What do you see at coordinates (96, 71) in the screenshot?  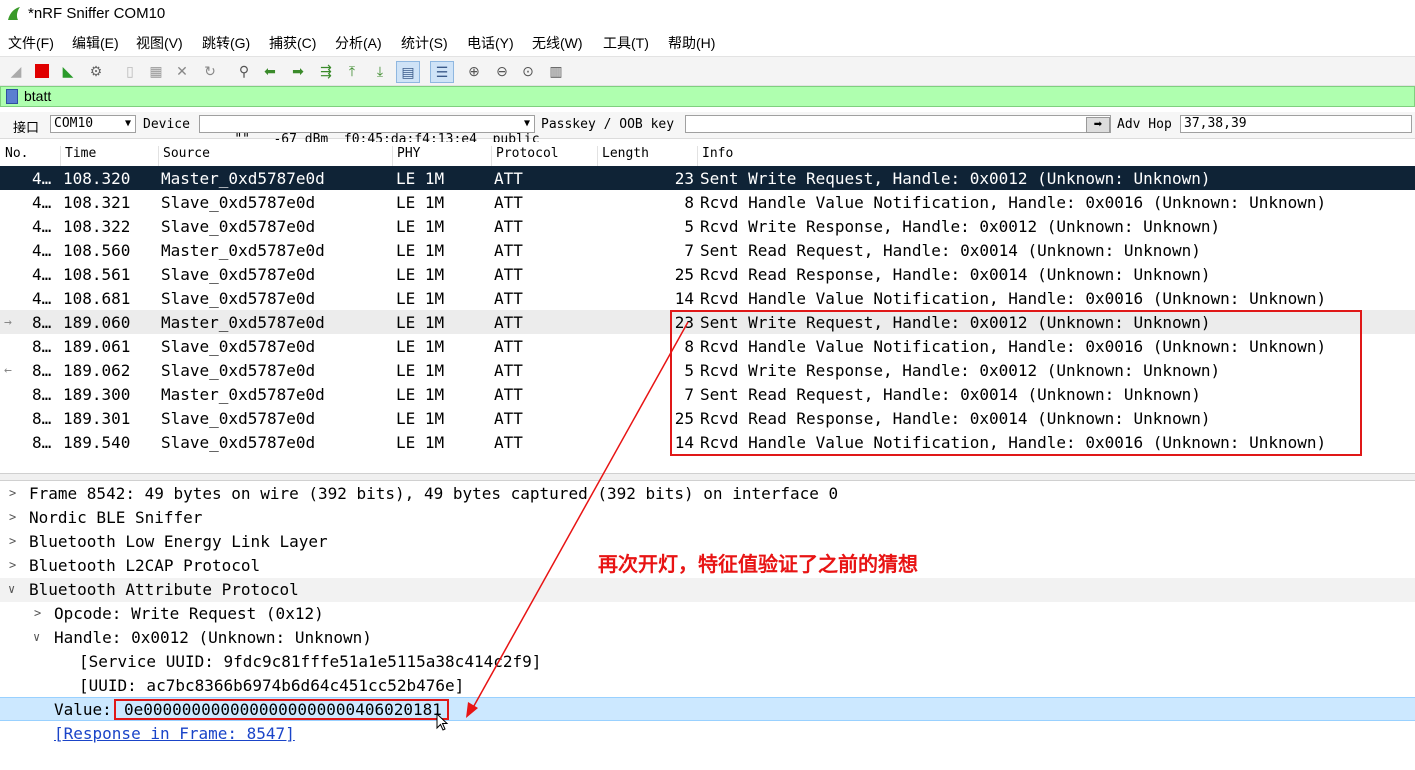 I see `capture-options-icon: ⚙` at bounding box center [96, 71].